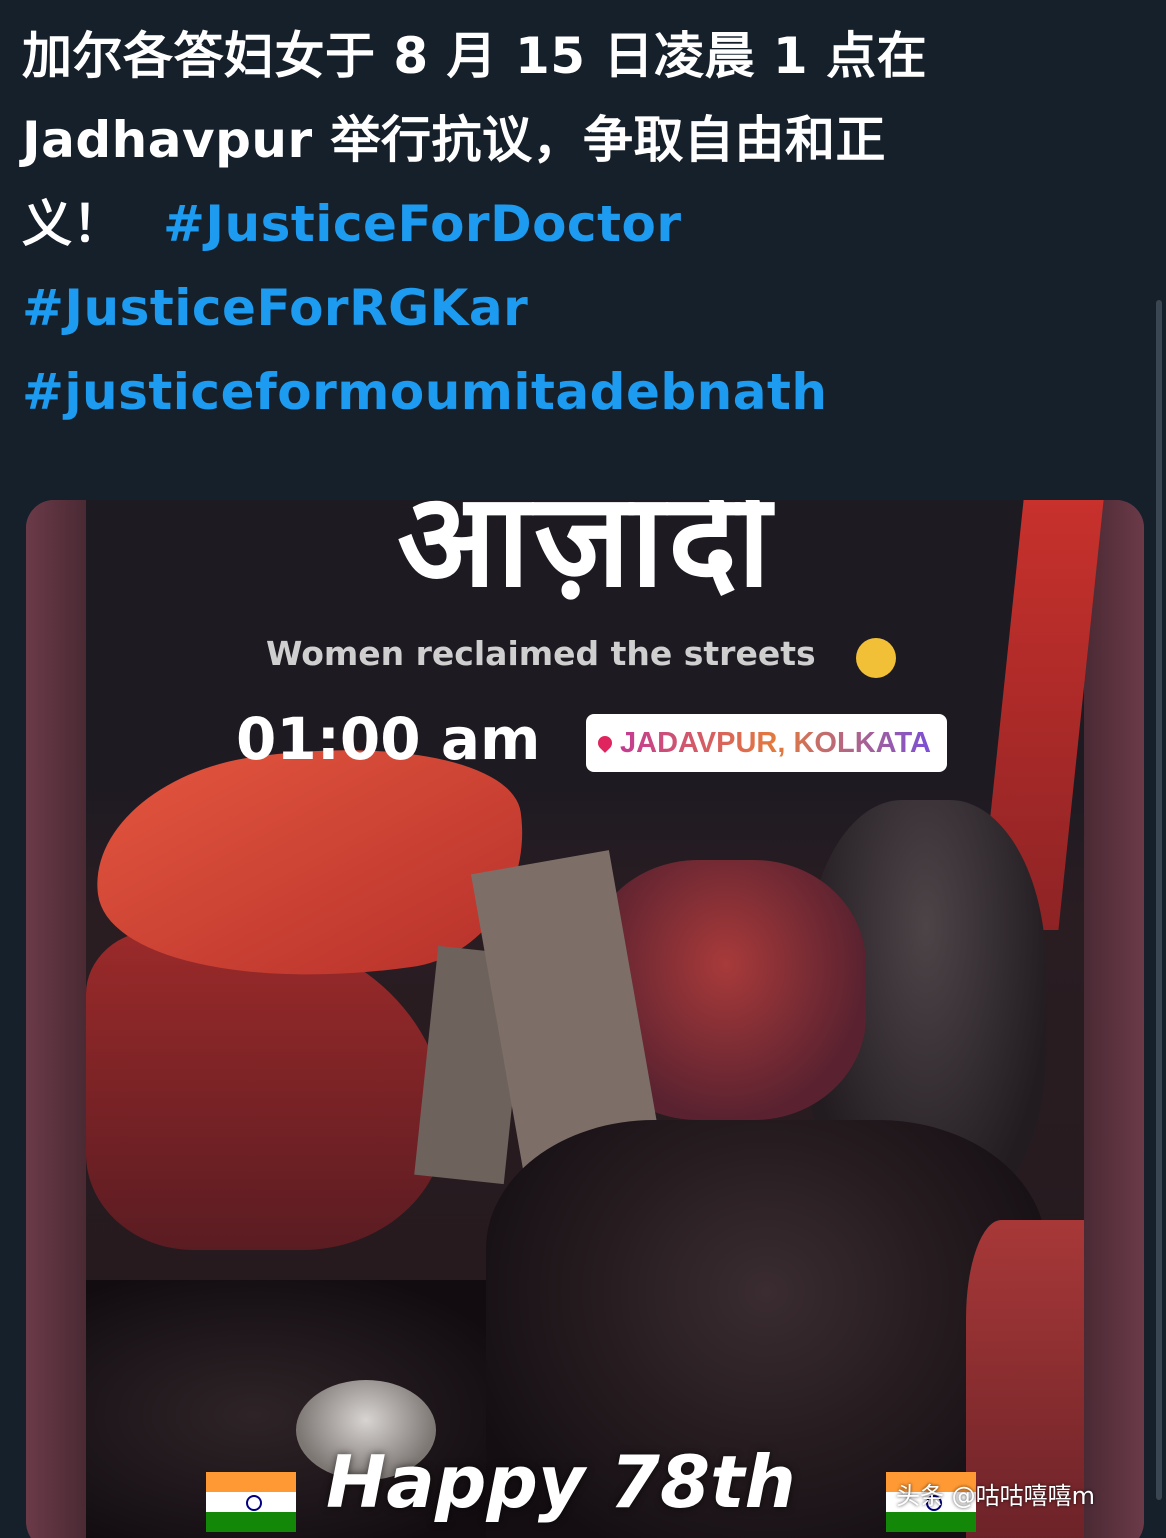 Image resolution: width=1166 pixels, height=1538 pixels. I want to click on hashtag-justicefordoctor: #JusticeForDoctor, so click(422, 224).